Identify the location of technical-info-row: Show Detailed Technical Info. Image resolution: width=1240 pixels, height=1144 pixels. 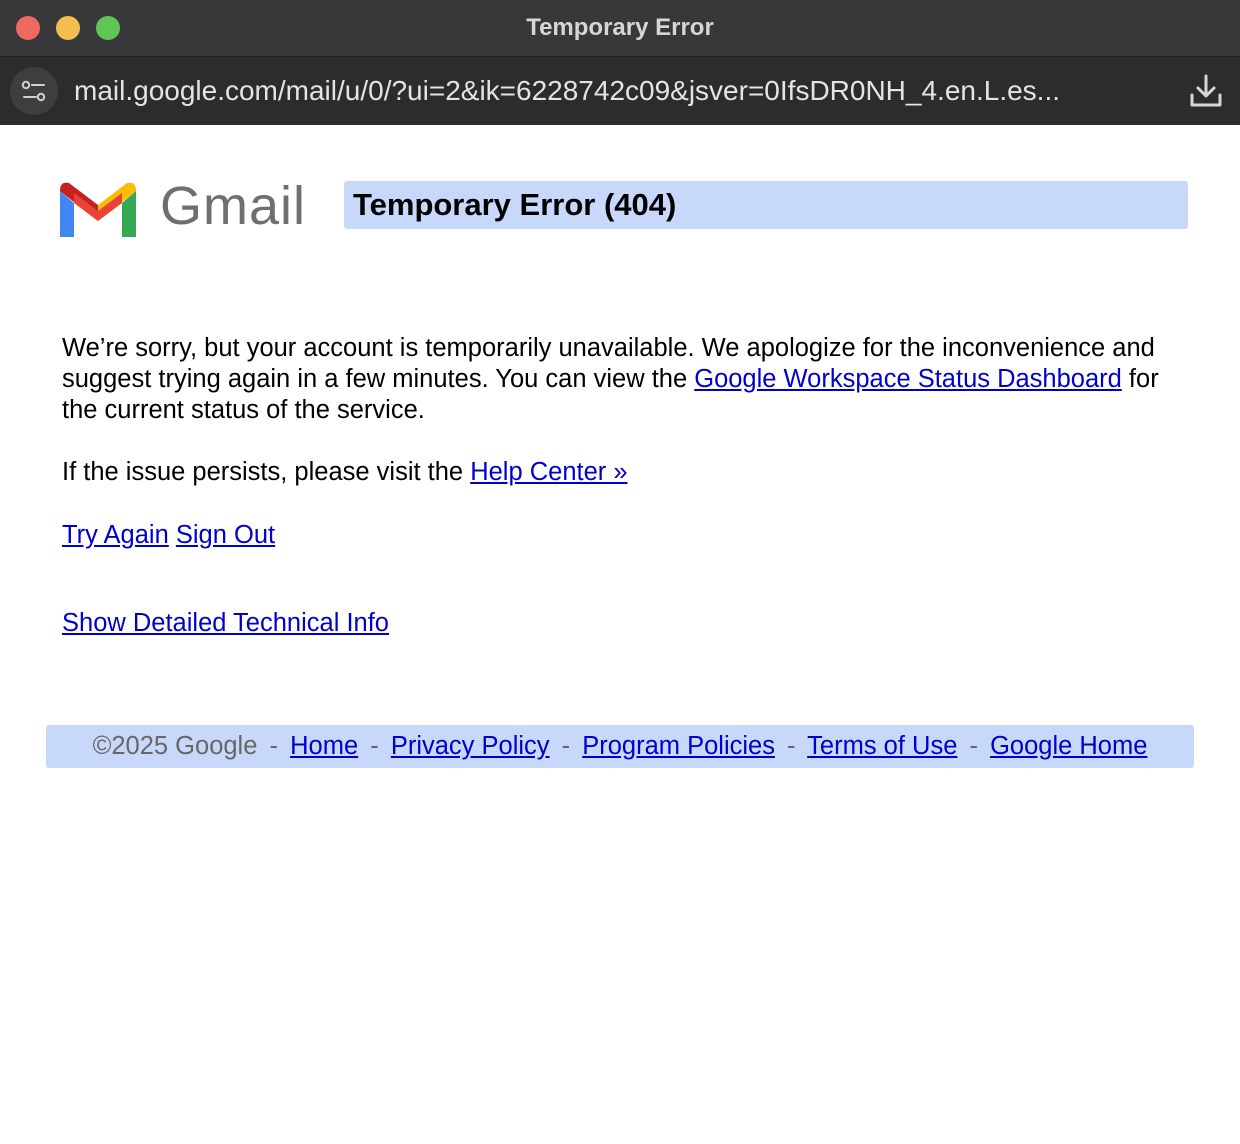
(627, 623).